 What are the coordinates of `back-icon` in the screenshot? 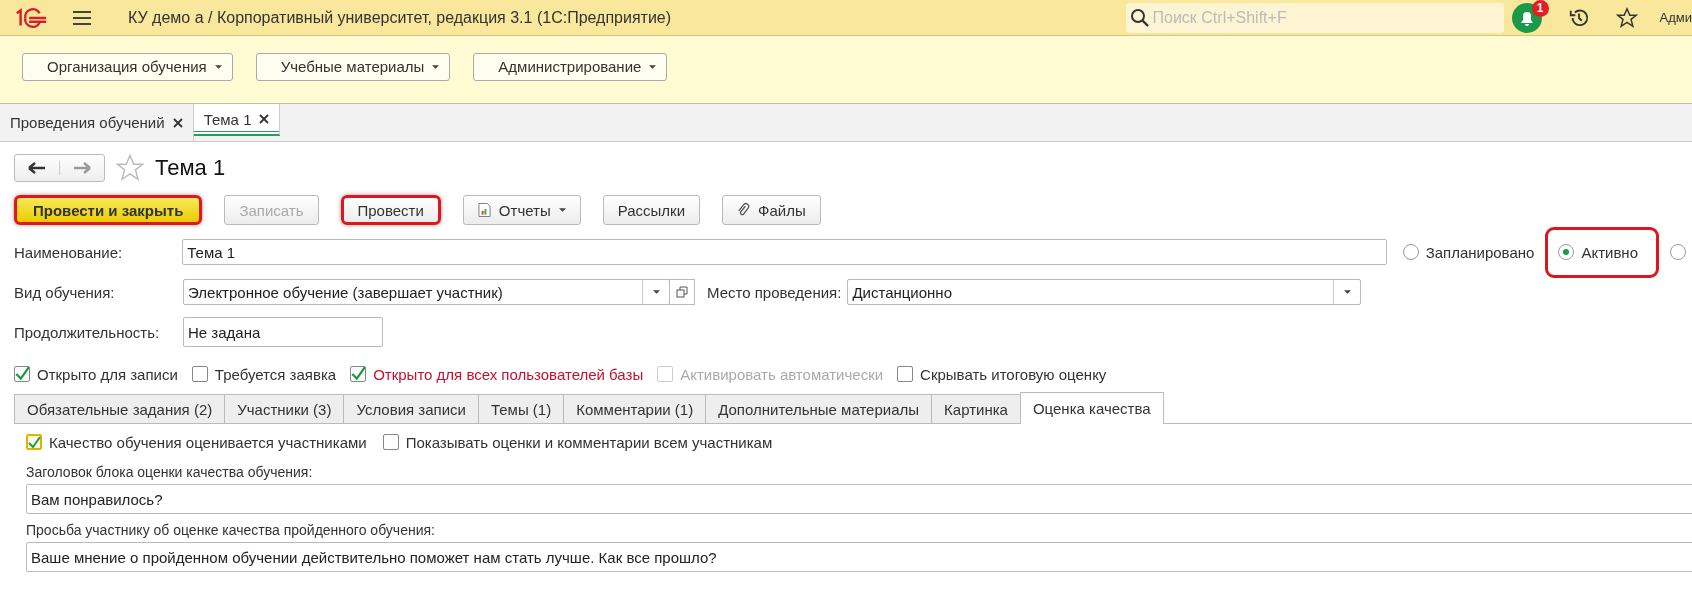 It's located at (37, 168).